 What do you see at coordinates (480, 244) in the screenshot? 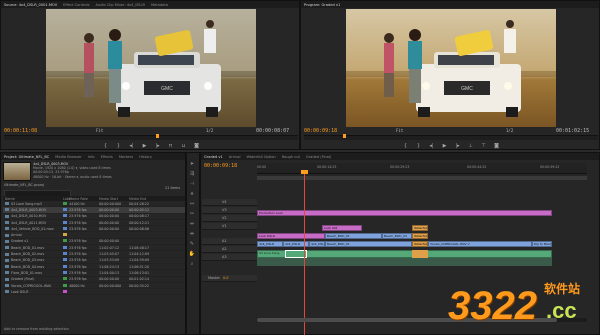
I see `clip-vocals-v1: Vocals_COPRIGGOL.WAV V` at bounding box center [480, 244].